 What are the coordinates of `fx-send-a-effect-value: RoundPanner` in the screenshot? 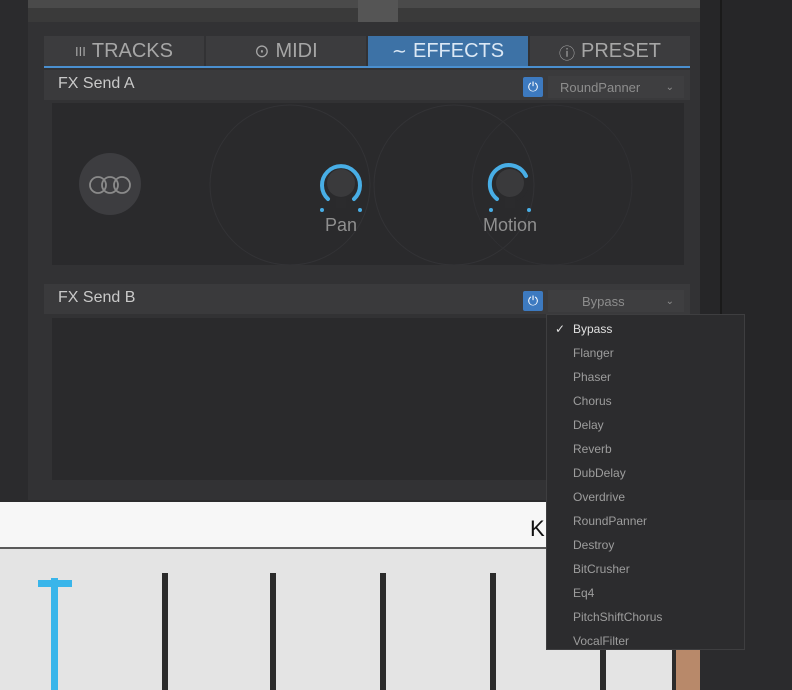 It's located at (600, 87).